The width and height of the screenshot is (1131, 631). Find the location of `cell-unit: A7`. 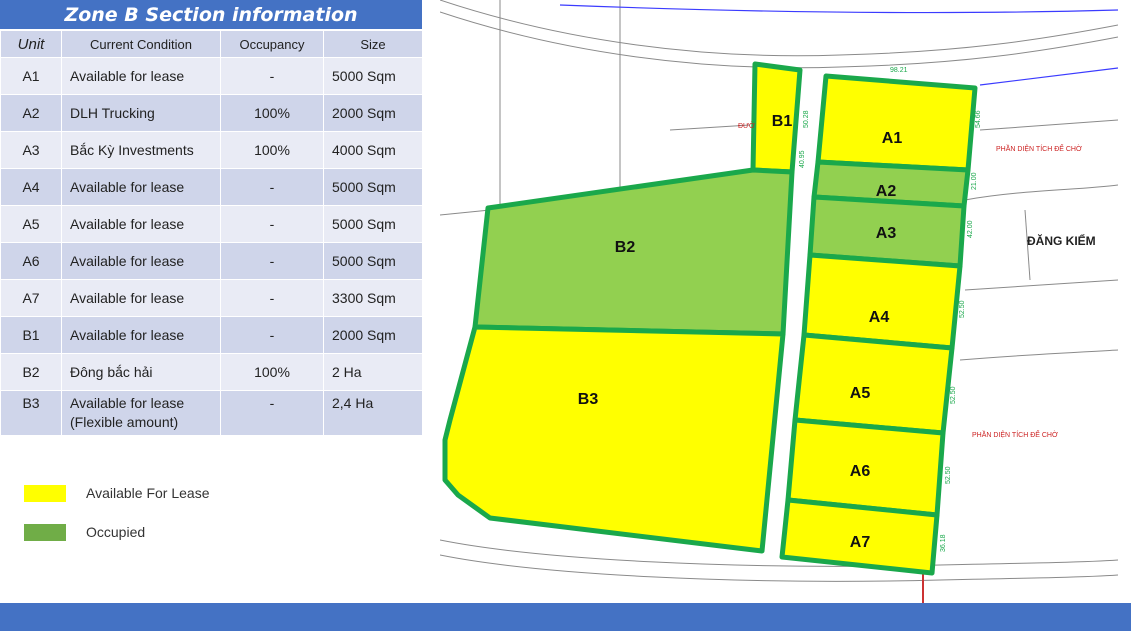

cell-unit: A7 is located at coordinates (31, 298).